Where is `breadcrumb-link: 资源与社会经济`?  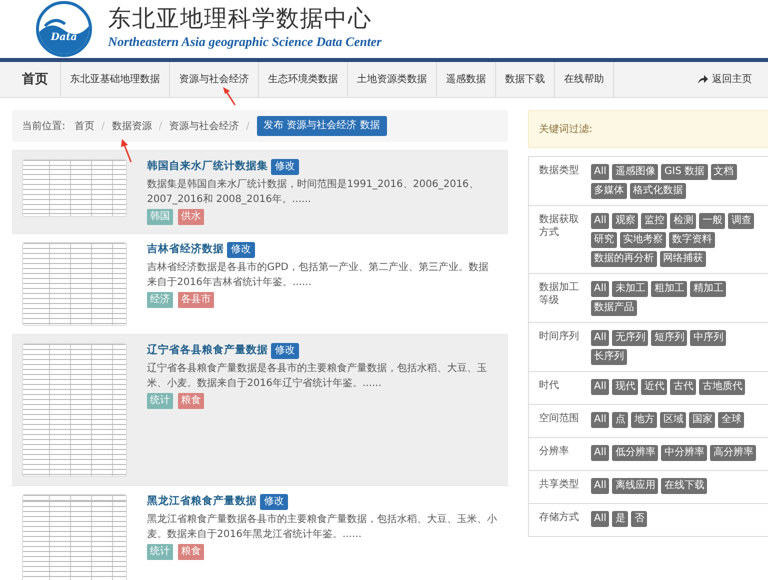
breadcrumb-link: 资源与社会经济 is located at coordinates (204, 126).